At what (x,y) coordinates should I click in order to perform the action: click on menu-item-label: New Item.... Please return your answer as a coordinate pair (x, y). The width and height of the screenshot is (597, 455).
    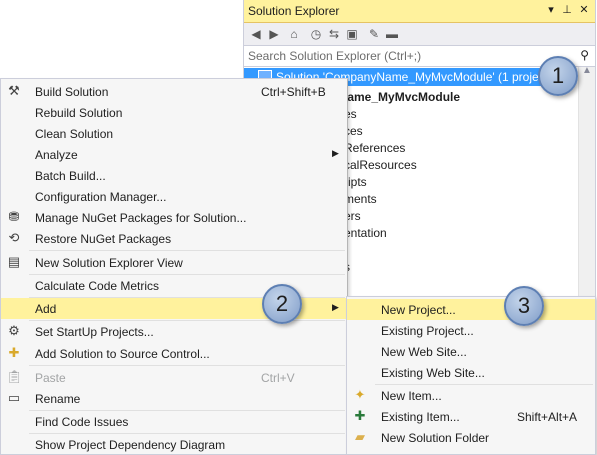
    Looking at the image, I should click on (411, 396).